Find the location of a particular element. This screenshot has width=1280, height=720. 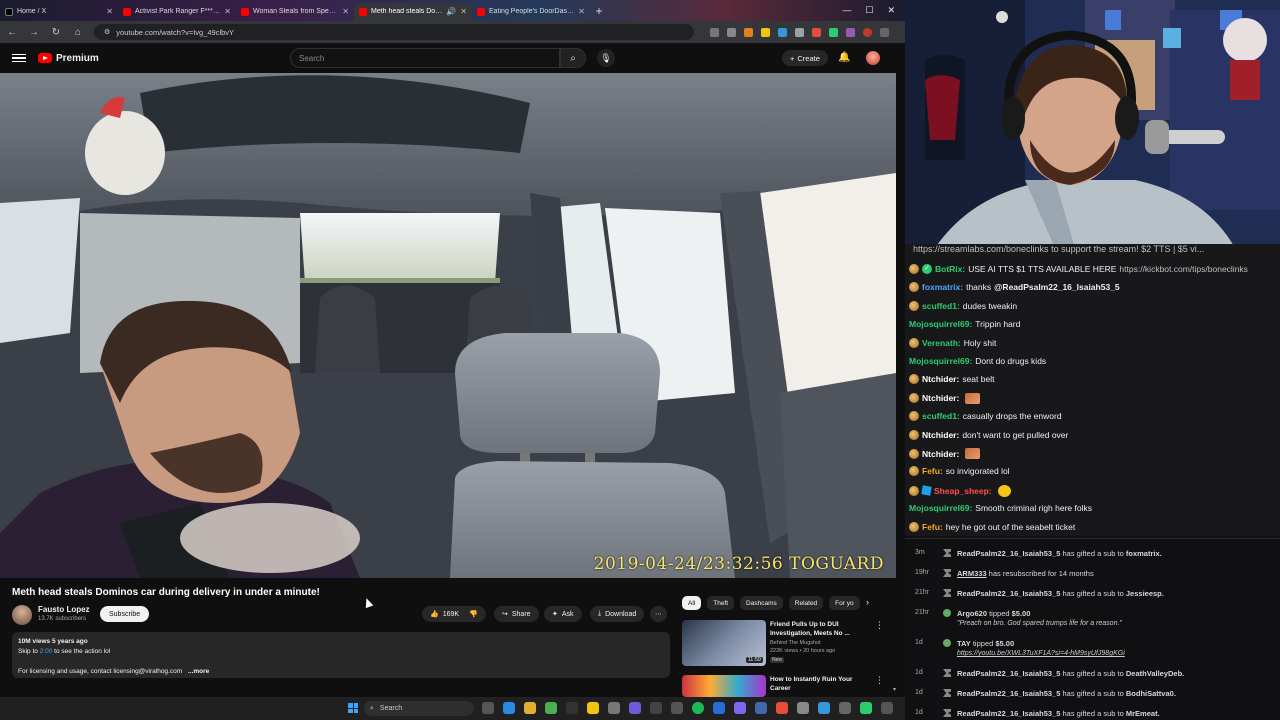

recommendation-channel: Behind The Mugshot is located at coordinates (795, 643).